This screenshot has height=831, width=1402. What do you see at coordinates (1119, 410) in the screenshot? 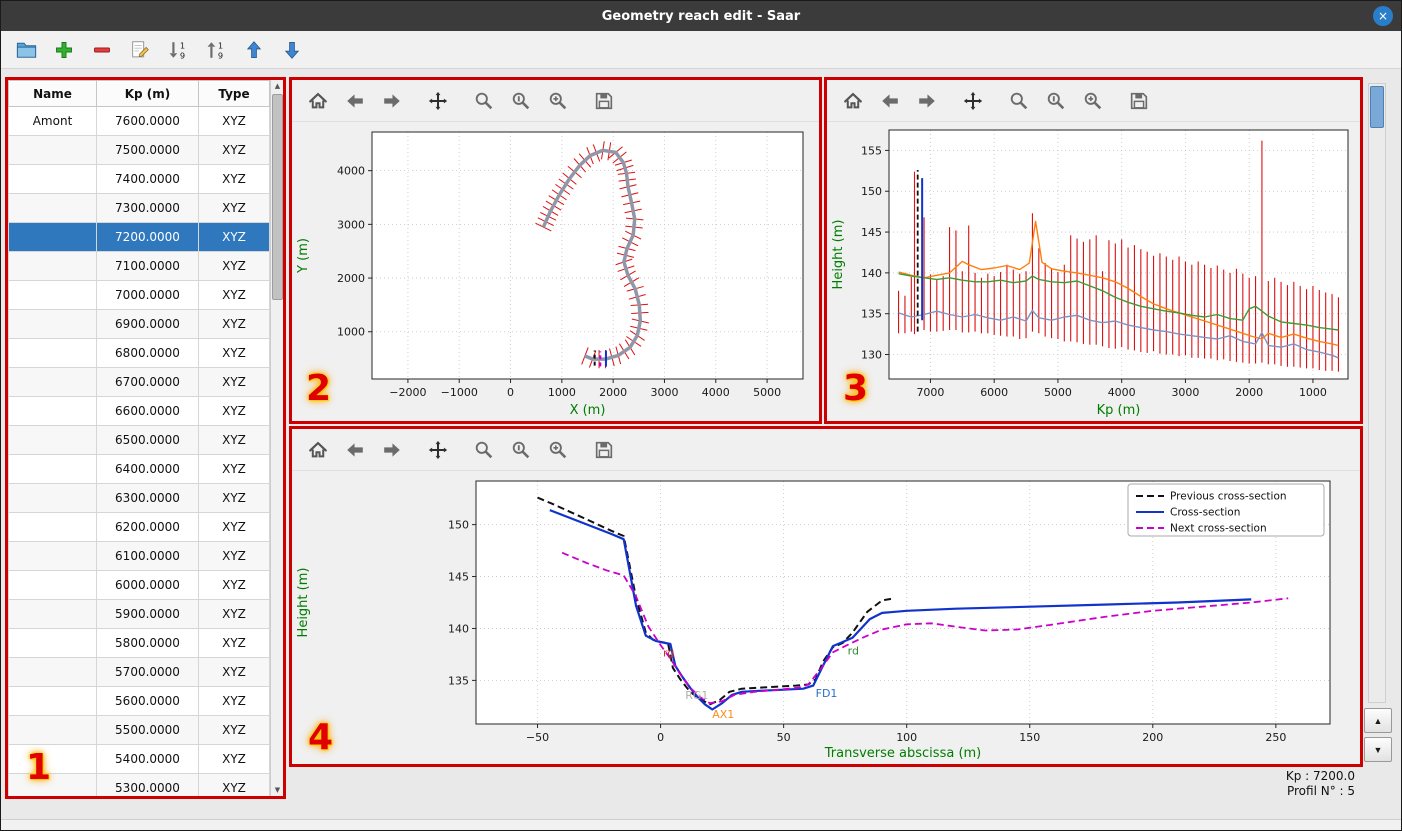
I see `svg-text: Kp (m)` at bounding box center [1119, 410].